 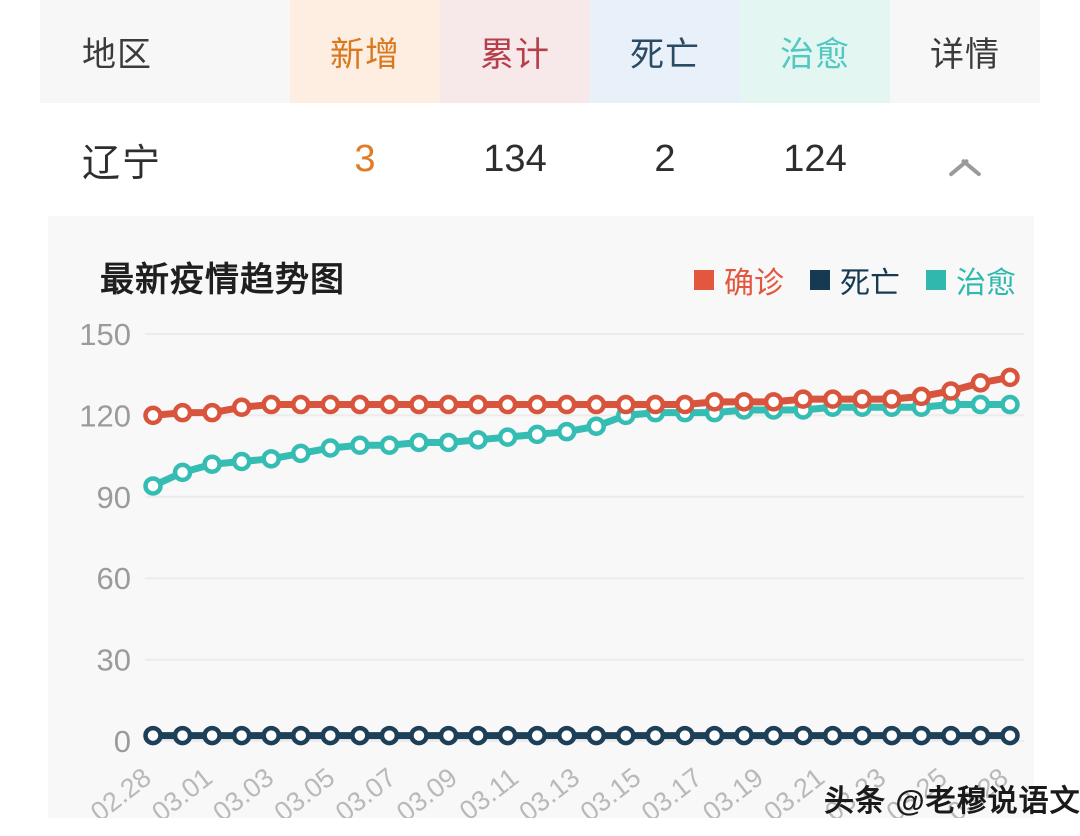 I want to click on chevron-up-icon, so click(x=965, y=159).